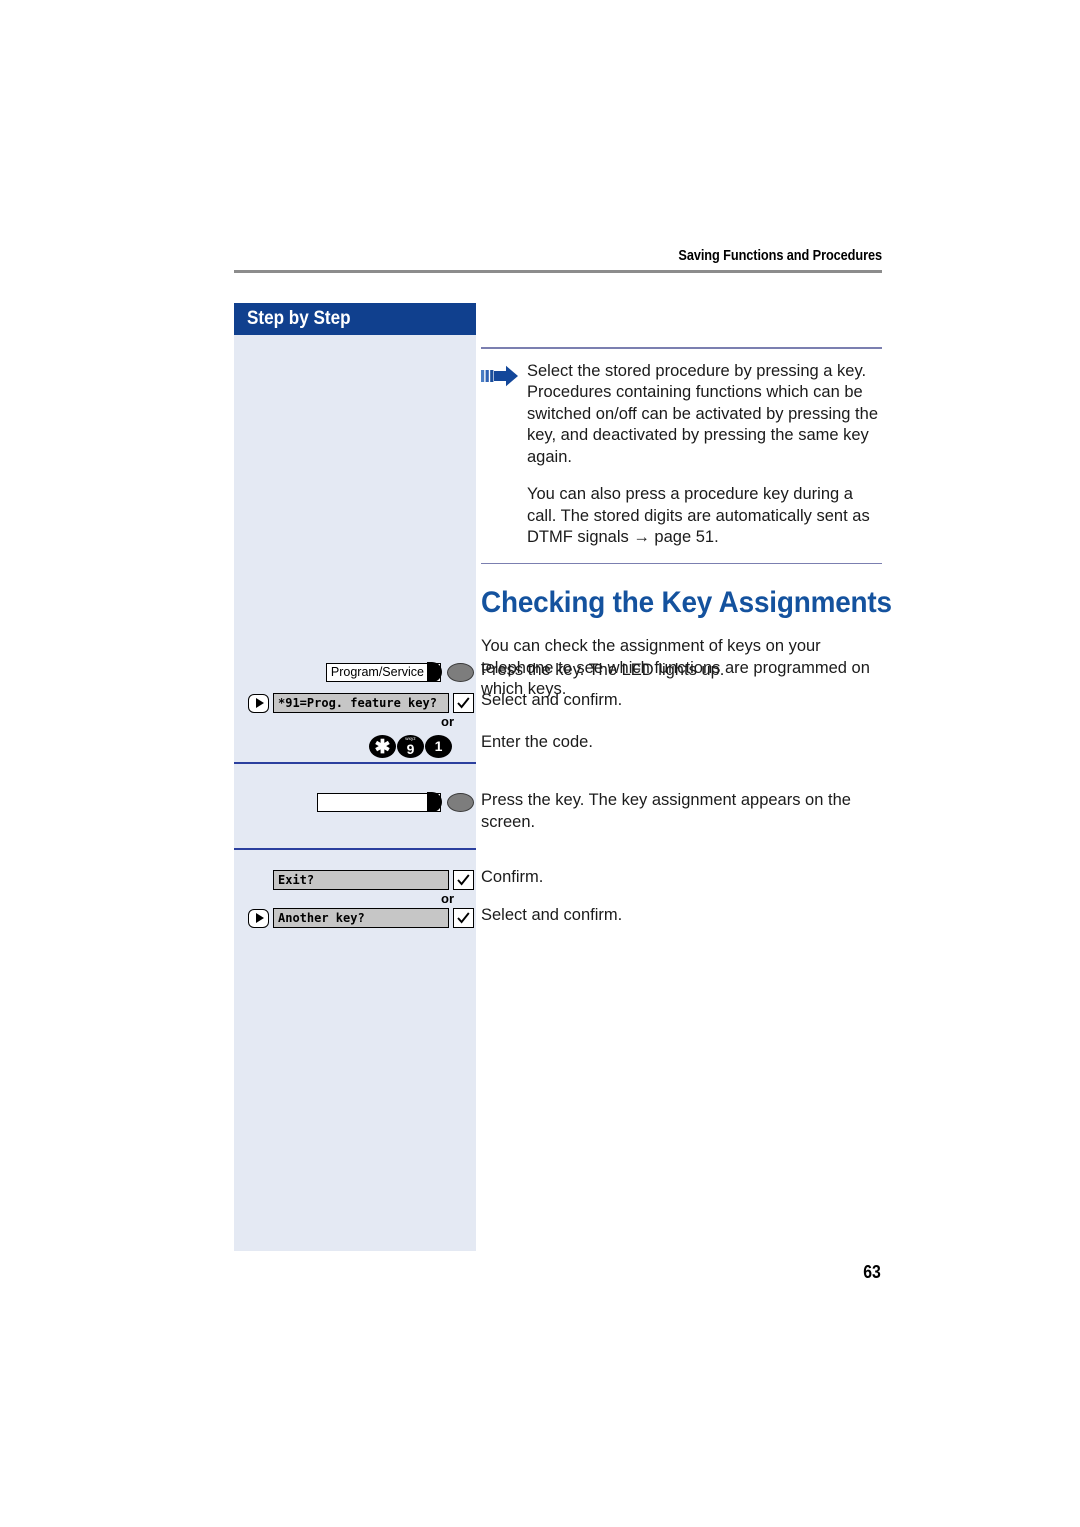 The width and height of the screenshot is (1080, 1527). I want to click on step-caption-confirm: Confirm., so click(512, 877).